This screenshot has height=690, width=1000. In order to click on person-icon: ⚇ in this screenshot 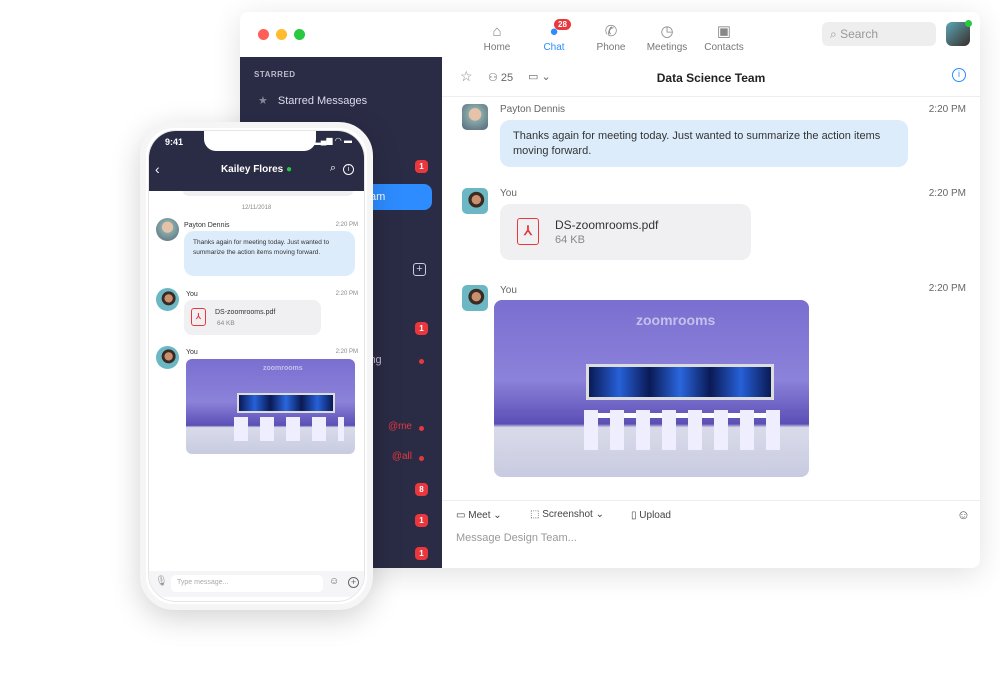, I will do `click(494, 78)`.